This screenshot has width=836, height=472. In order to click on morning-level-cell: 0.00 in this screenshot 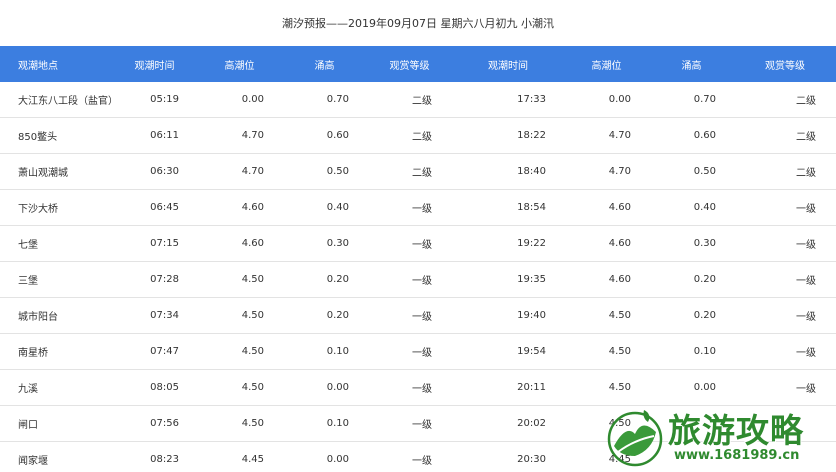, I will do `click(239, 100)`.